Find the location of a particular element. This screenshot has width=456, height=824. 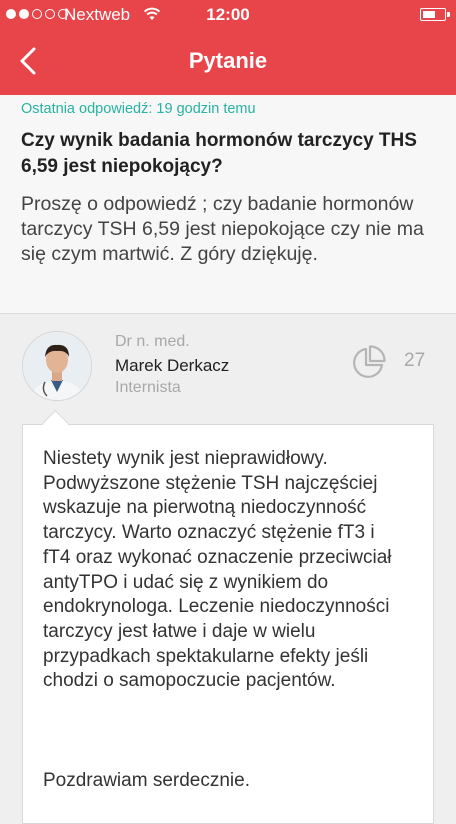

page-title: Pytanie is located at coordinates (228, 60).